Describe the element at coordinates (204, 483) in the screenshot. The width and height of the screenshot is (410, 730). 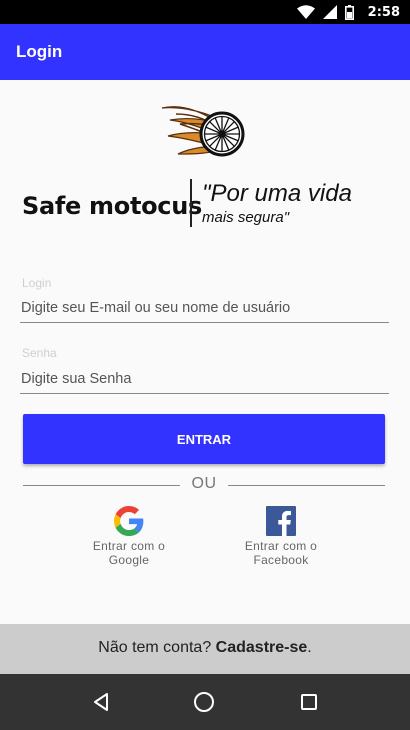
I see `divider-label: OU` at that location.